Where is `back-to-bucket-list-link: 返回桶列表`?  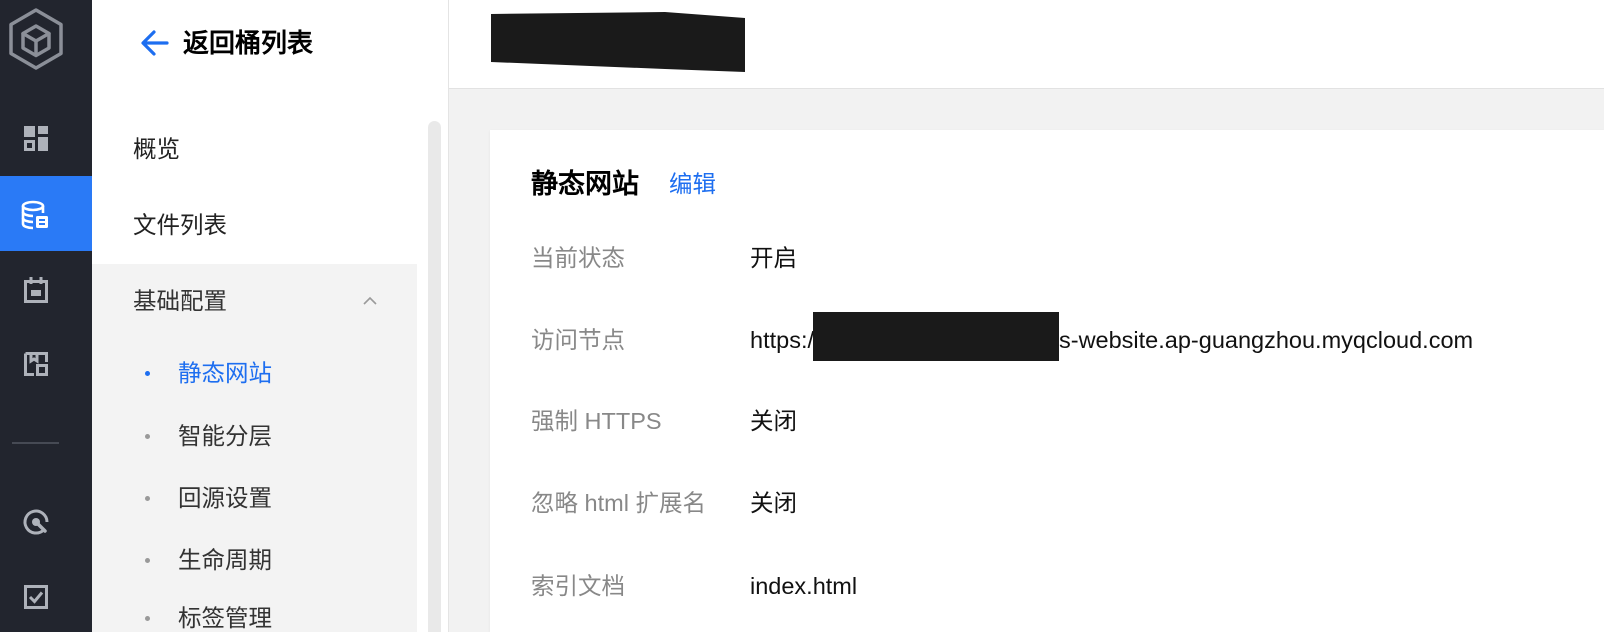
back-to-bucket-list-link: 返回桶列表 is located at coordinates (256, 43).